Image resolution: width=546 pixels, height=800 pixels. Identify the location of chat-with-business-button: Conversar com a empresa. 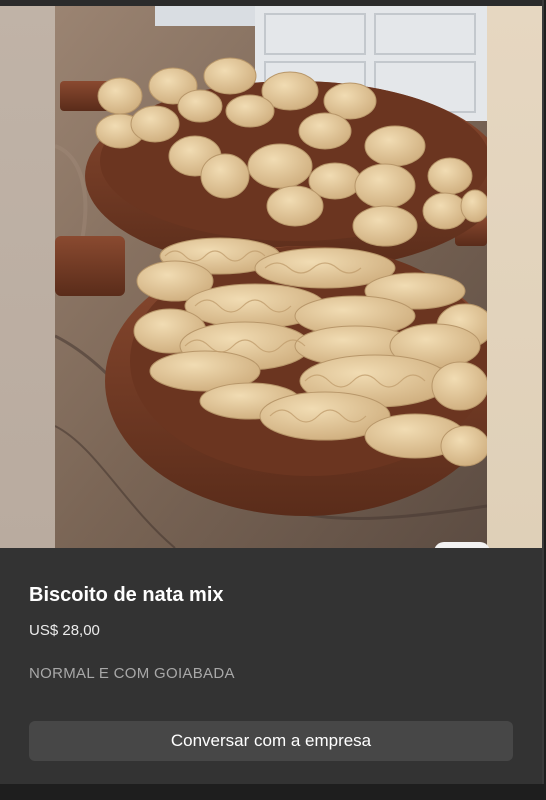
(271, 741).